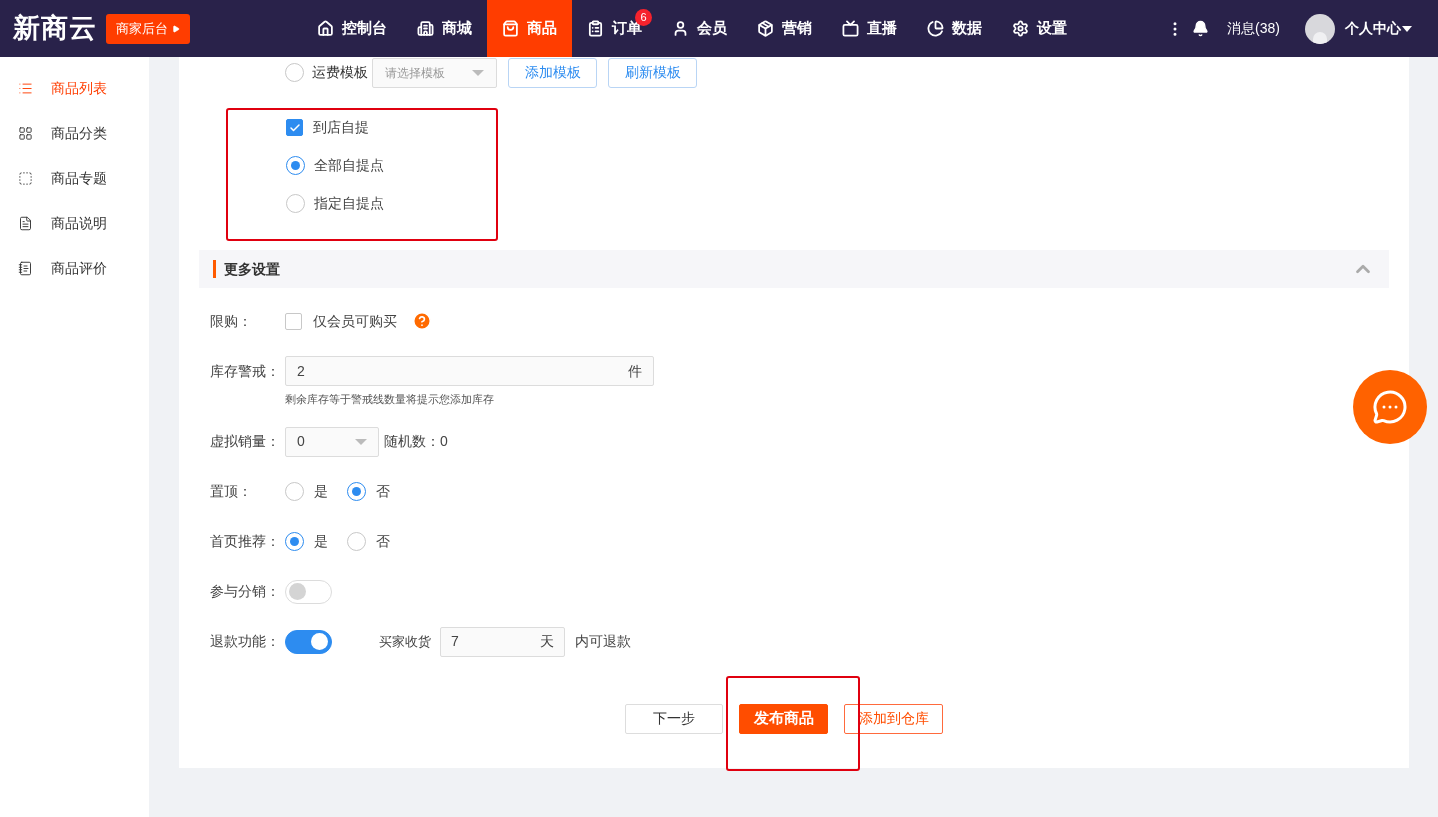  Describe the element at coordinates (74, 88) in the screenshot. I see `sidebar-item: 商品列表` at that location.